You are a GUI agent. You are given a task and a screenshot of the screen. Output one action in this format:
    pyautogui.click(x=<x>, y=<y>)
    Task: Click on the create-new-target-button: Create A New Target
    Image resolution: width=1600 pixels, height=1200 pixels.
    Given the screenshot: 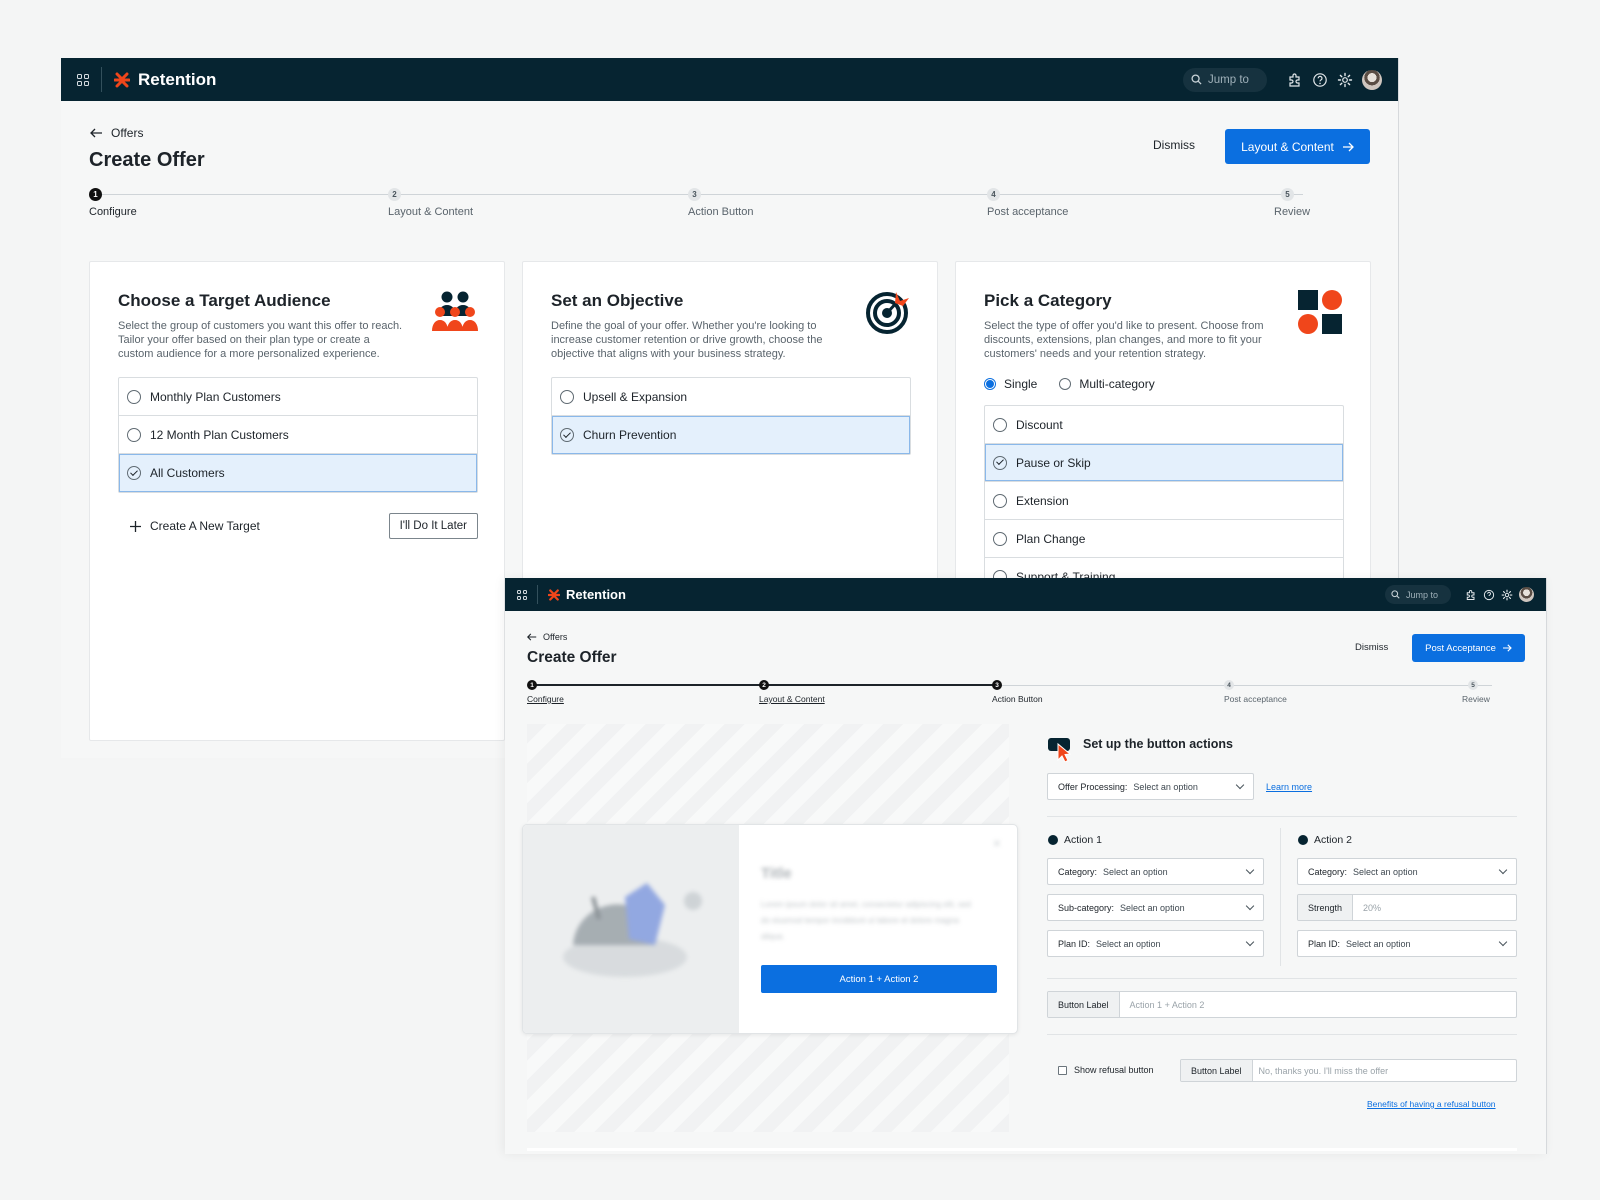 What is the action you would take?
    pyautogui.click(x=189, y=526)
    